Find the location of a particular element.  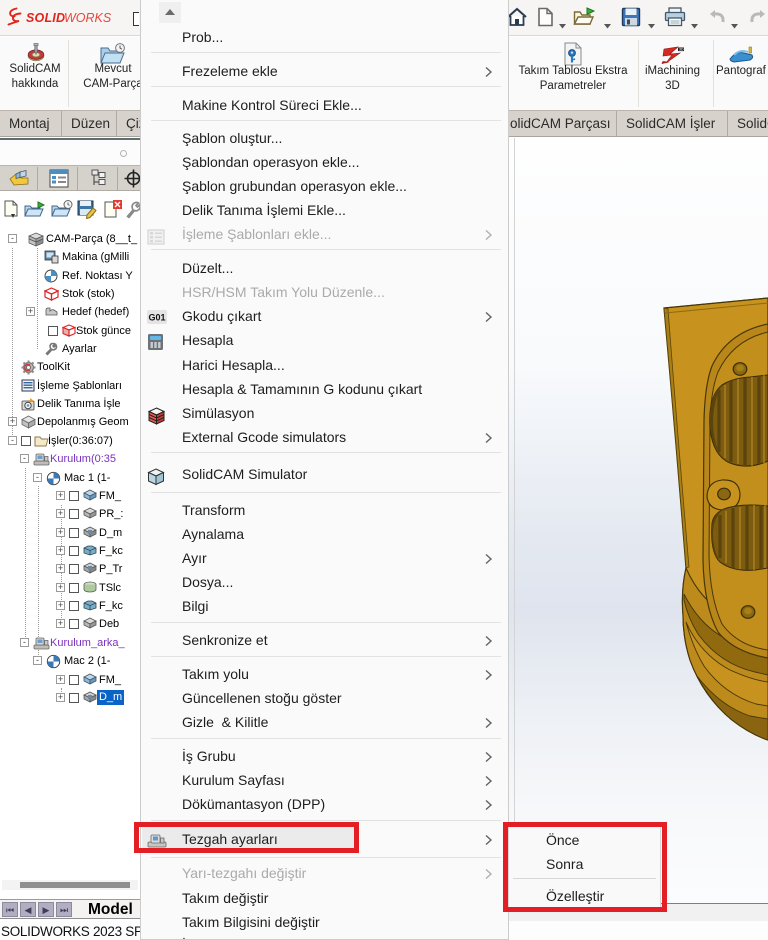

svg-text: SOLID is located at coordinates (45, 18).